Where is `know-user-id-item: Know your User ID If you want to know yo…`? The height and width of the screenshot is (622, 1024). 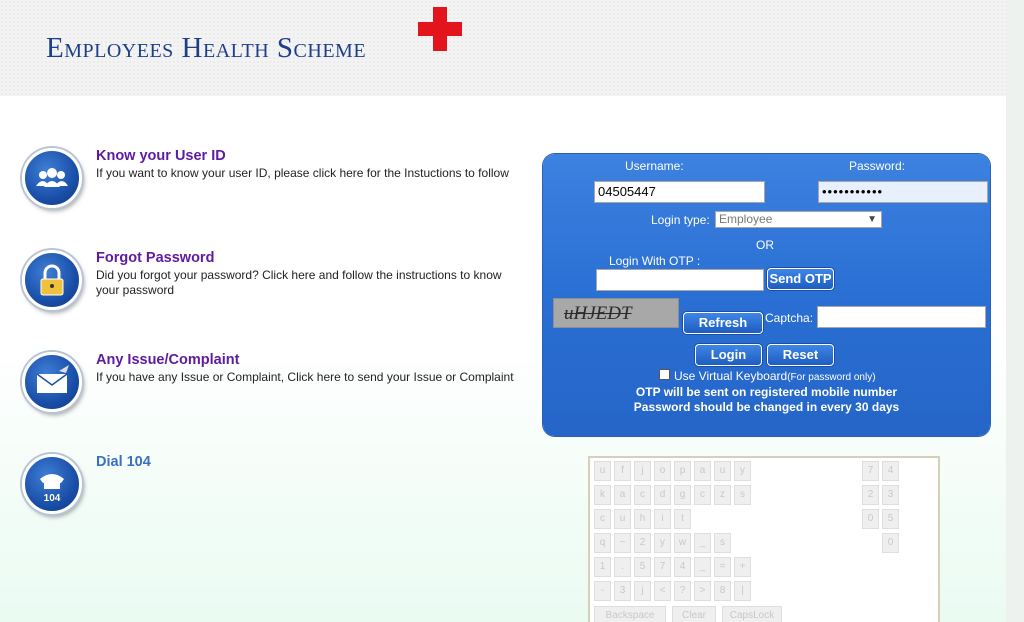
know-user-id-item: Know your User ID If you want to know yo… is located at coordinates (277, 183).